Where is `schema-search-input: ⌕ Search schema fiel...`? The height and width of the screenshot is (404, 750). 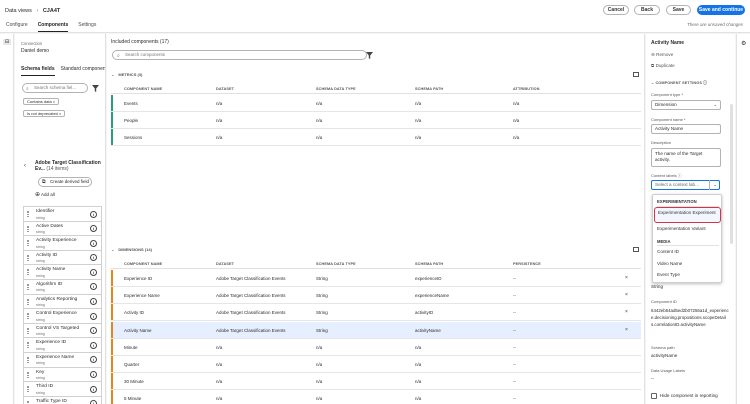
schema-search-input: ⌕ Search schema fiel... is located at coordinates (55, 88).